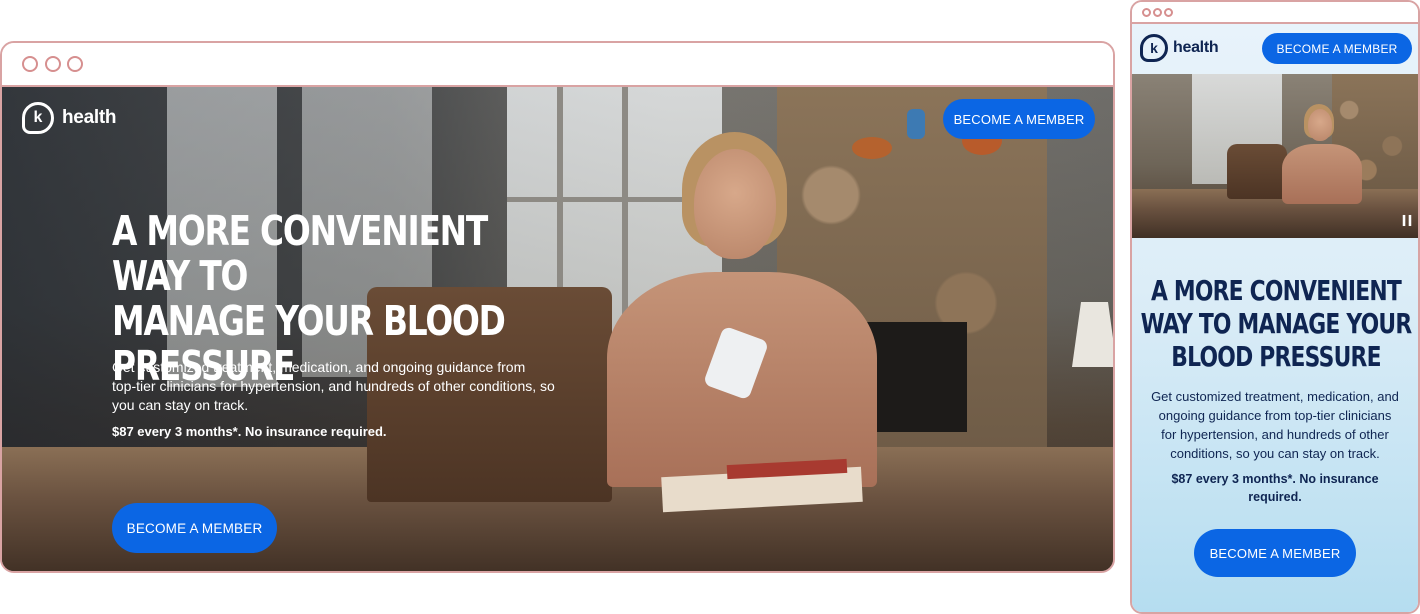  What do you see at coordinates (1275, 434) in the screenshot?
I see `subtext-line: for hypertension, and hundreds of other` at bounding box center [1275, 434].